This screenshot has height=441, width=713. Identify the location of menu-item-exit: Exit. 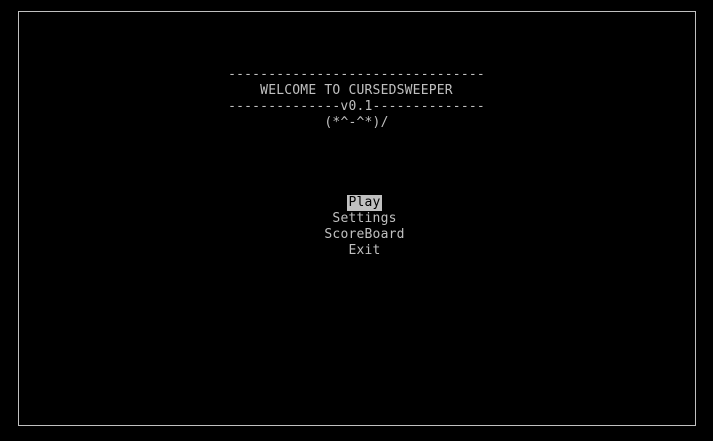
(364, 251).